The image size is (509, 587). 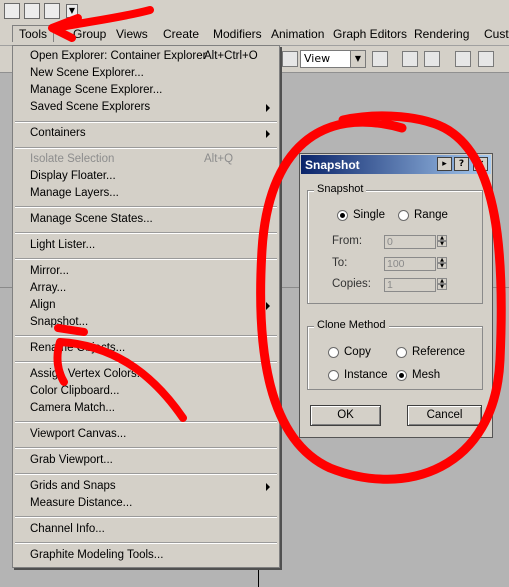 I want to click on shortcut-label: Alt+Q, so click(x=219, y=159).